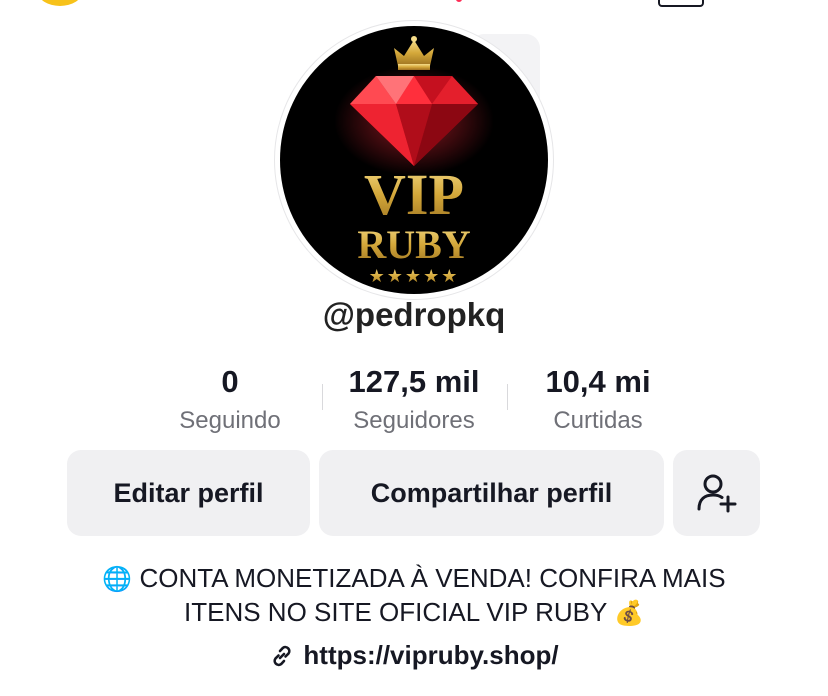  I want to click on stat-followers-label: Seguidores, so click(414, 420).